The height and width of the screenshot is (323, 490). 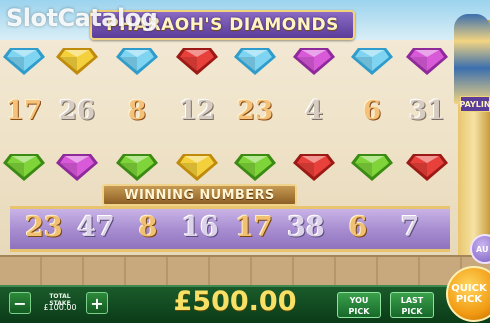 I want to click on board-number: 23, so click(x=255, y=111).